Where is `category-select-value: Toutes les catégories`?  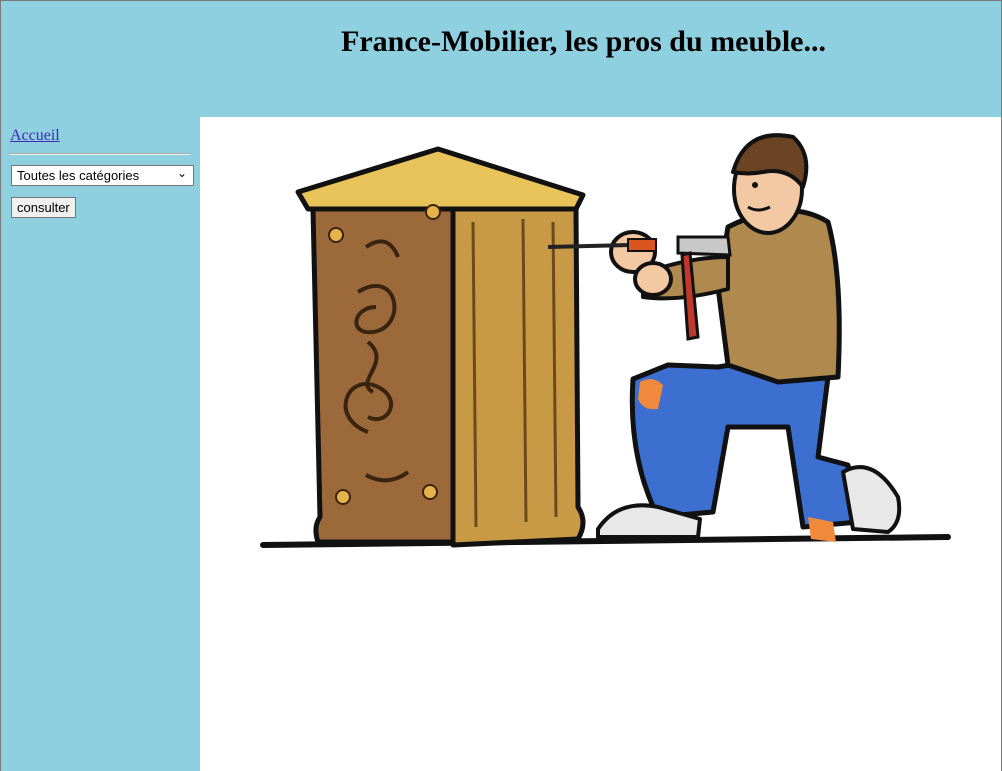
category-select-value: Toutes les catégories is located at coordinates (78, 175).